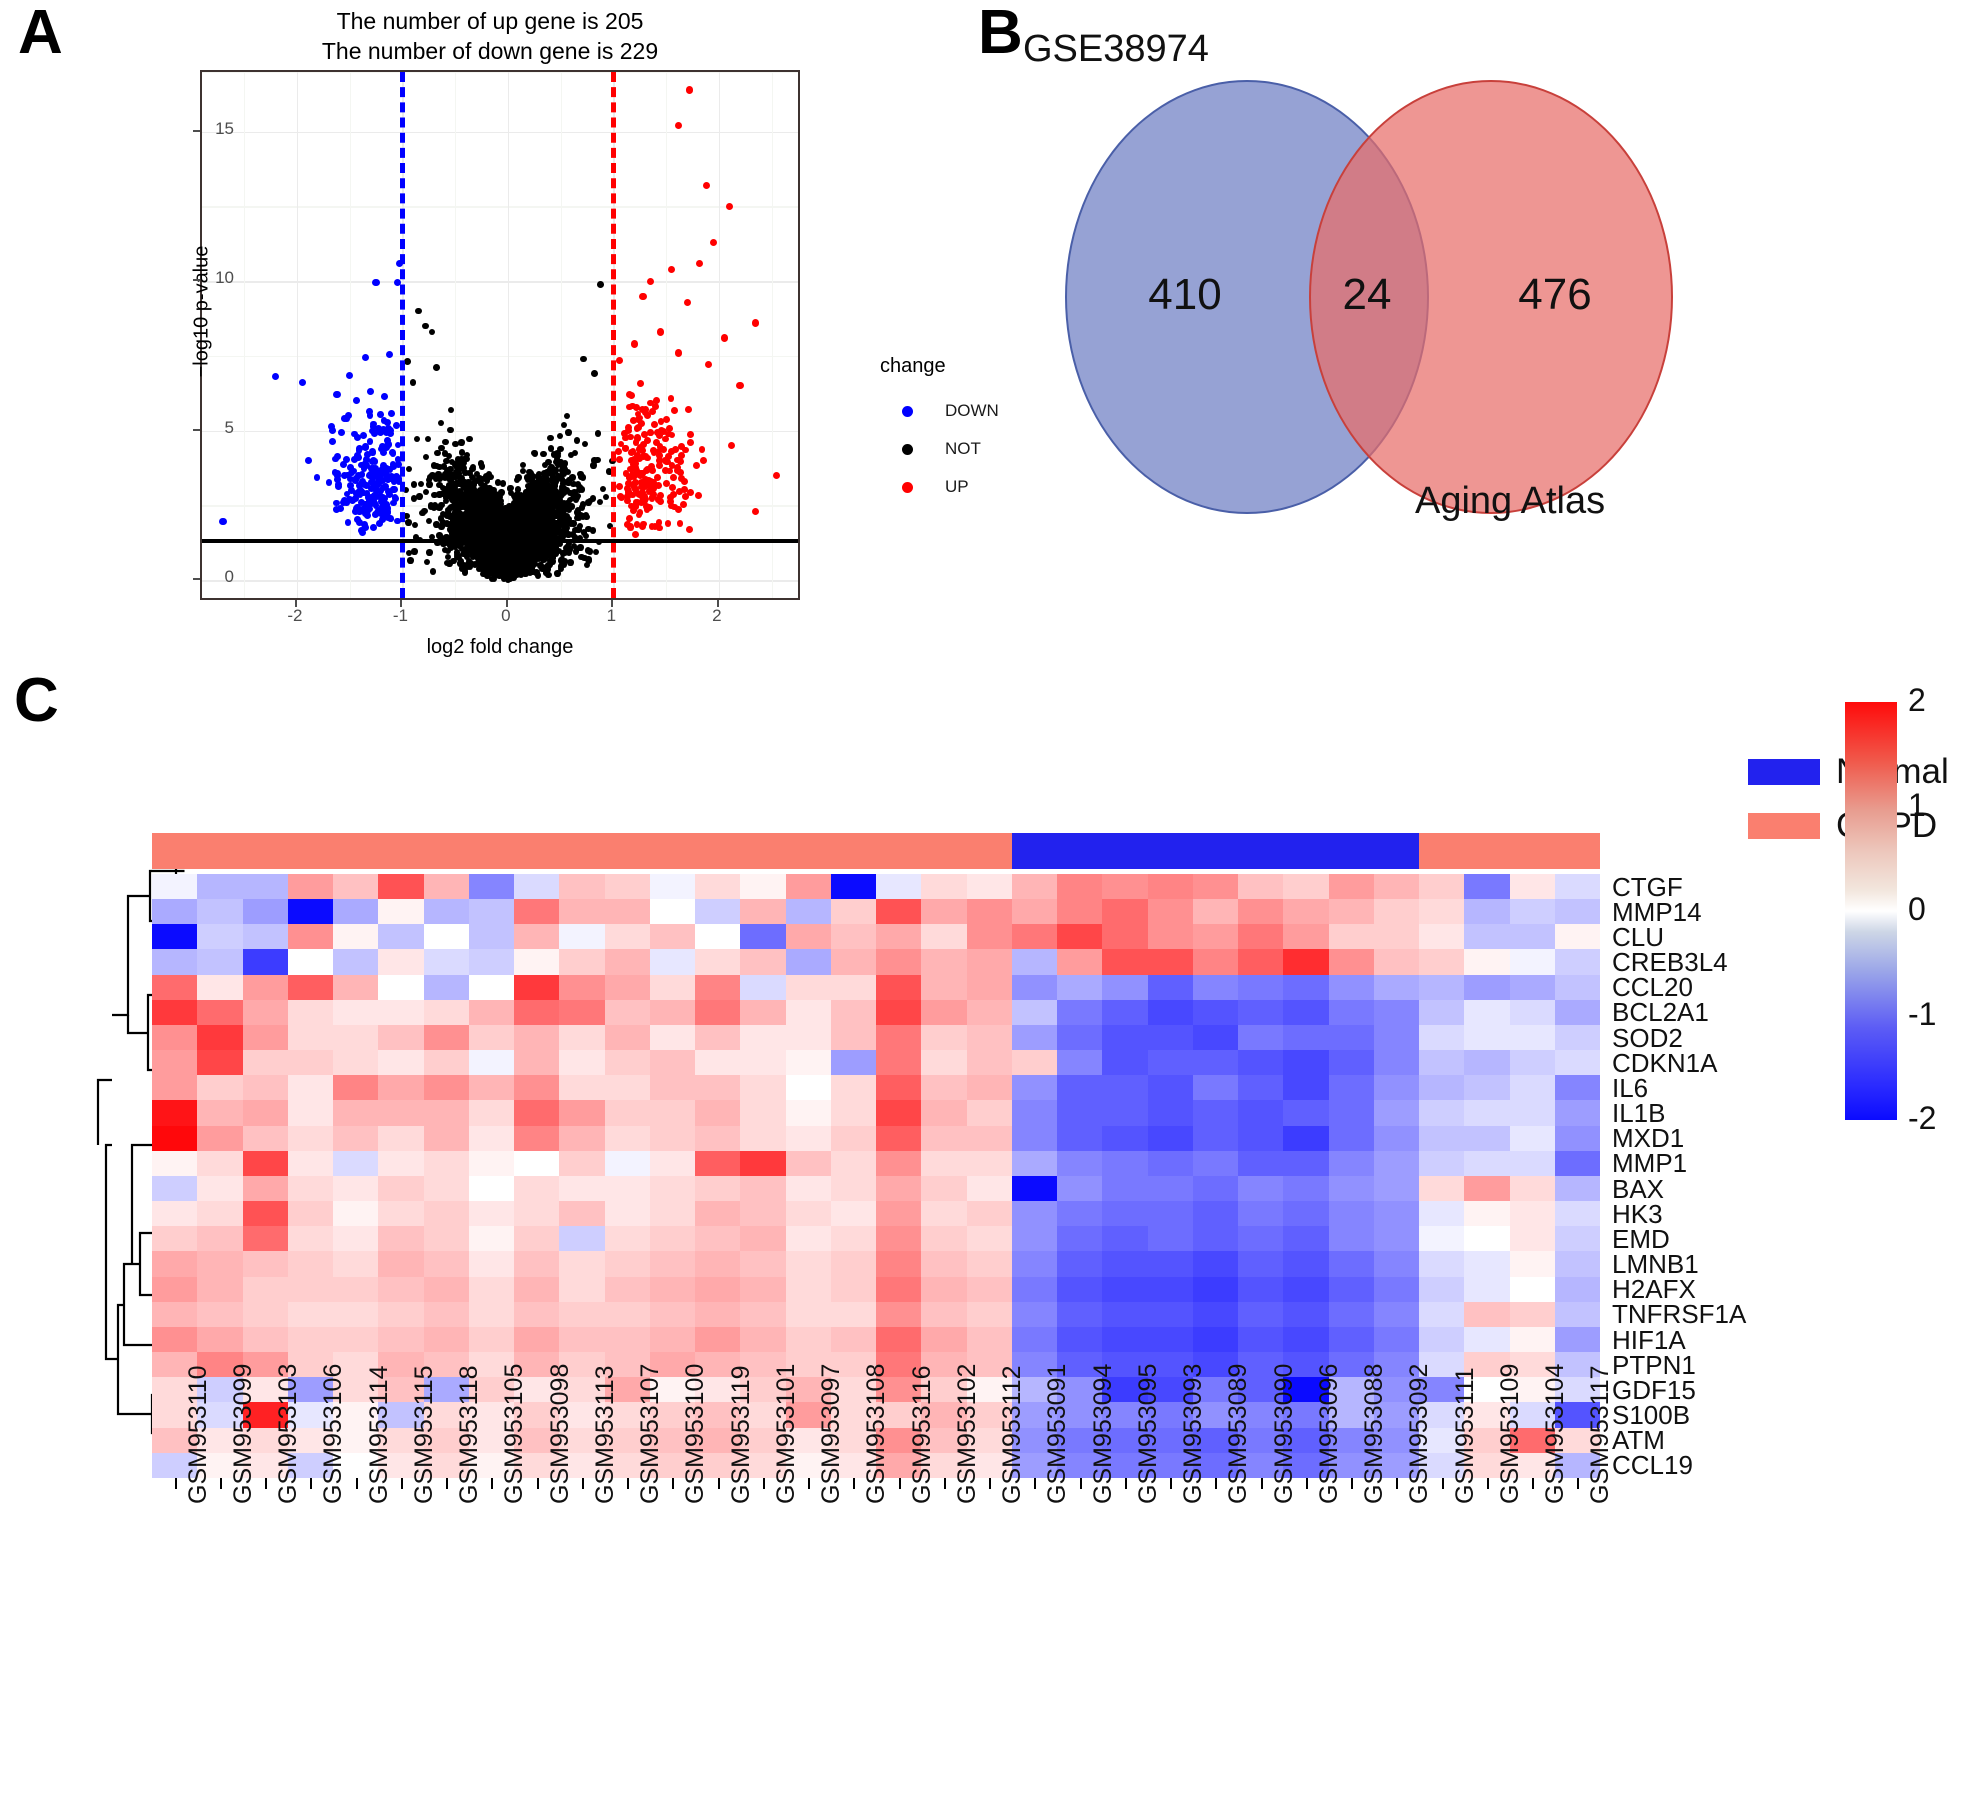 This screenshot has width=1965, height=1801. I want to click on gridline-horizontal-minor, so click(500, 356).